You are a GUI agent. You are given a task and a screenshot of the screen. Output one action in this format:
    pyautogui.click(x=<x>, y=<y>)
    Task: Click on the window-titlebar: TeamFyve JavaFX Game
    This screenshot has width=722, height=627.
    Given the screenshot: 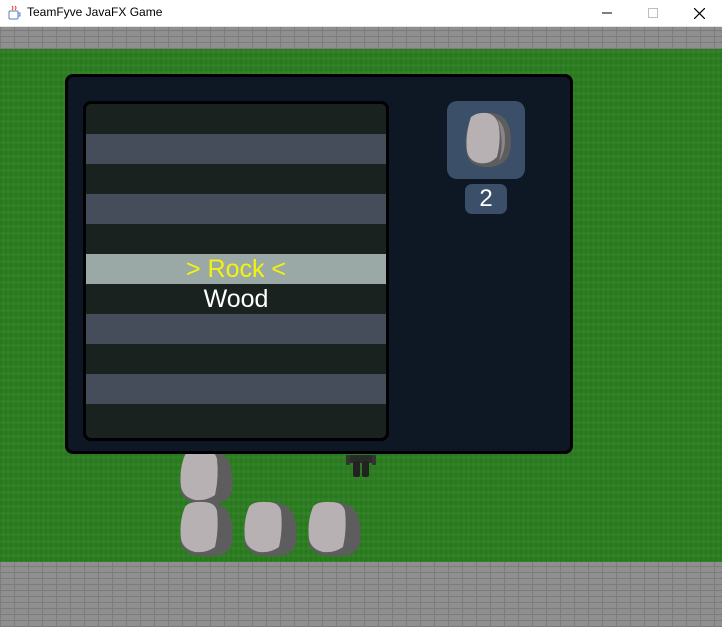 What is the action you would take?
    pyautogui.click(x=361, y=13)
    